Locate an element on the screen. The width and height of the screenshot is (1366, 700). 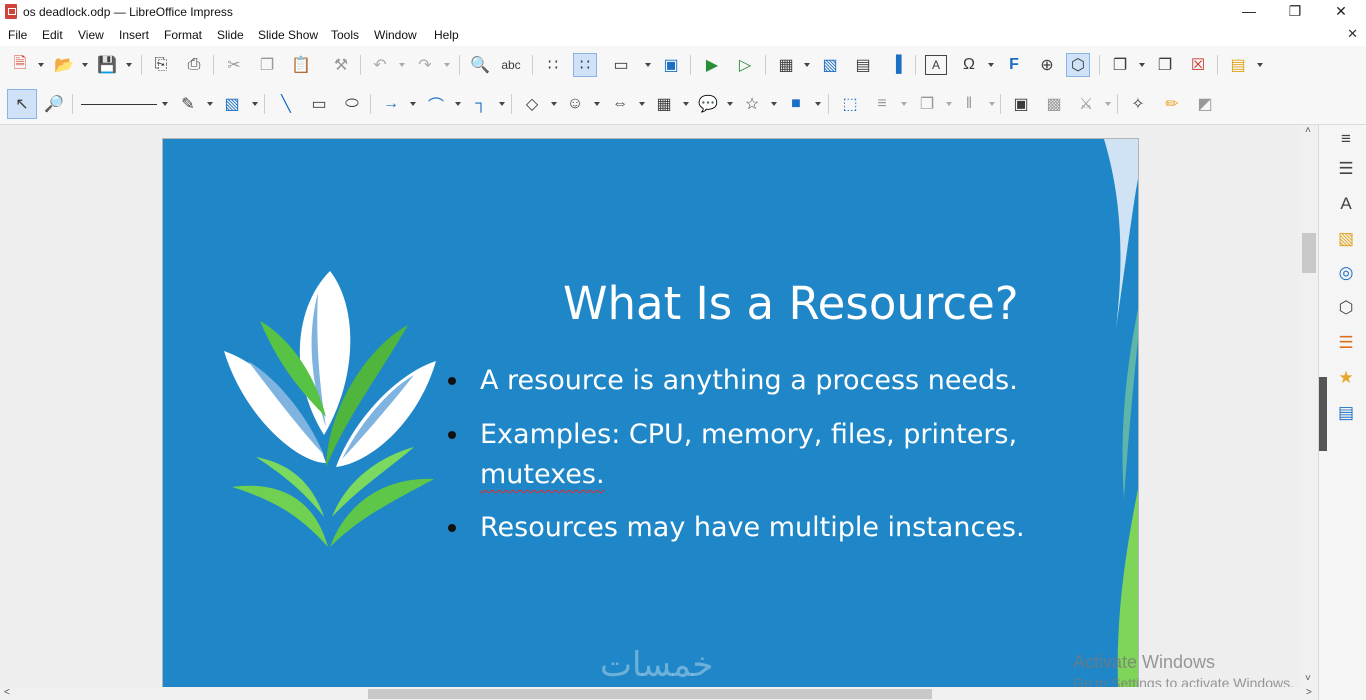
lines-arrows-dropdown-icon is located at coordinates (413, 104).